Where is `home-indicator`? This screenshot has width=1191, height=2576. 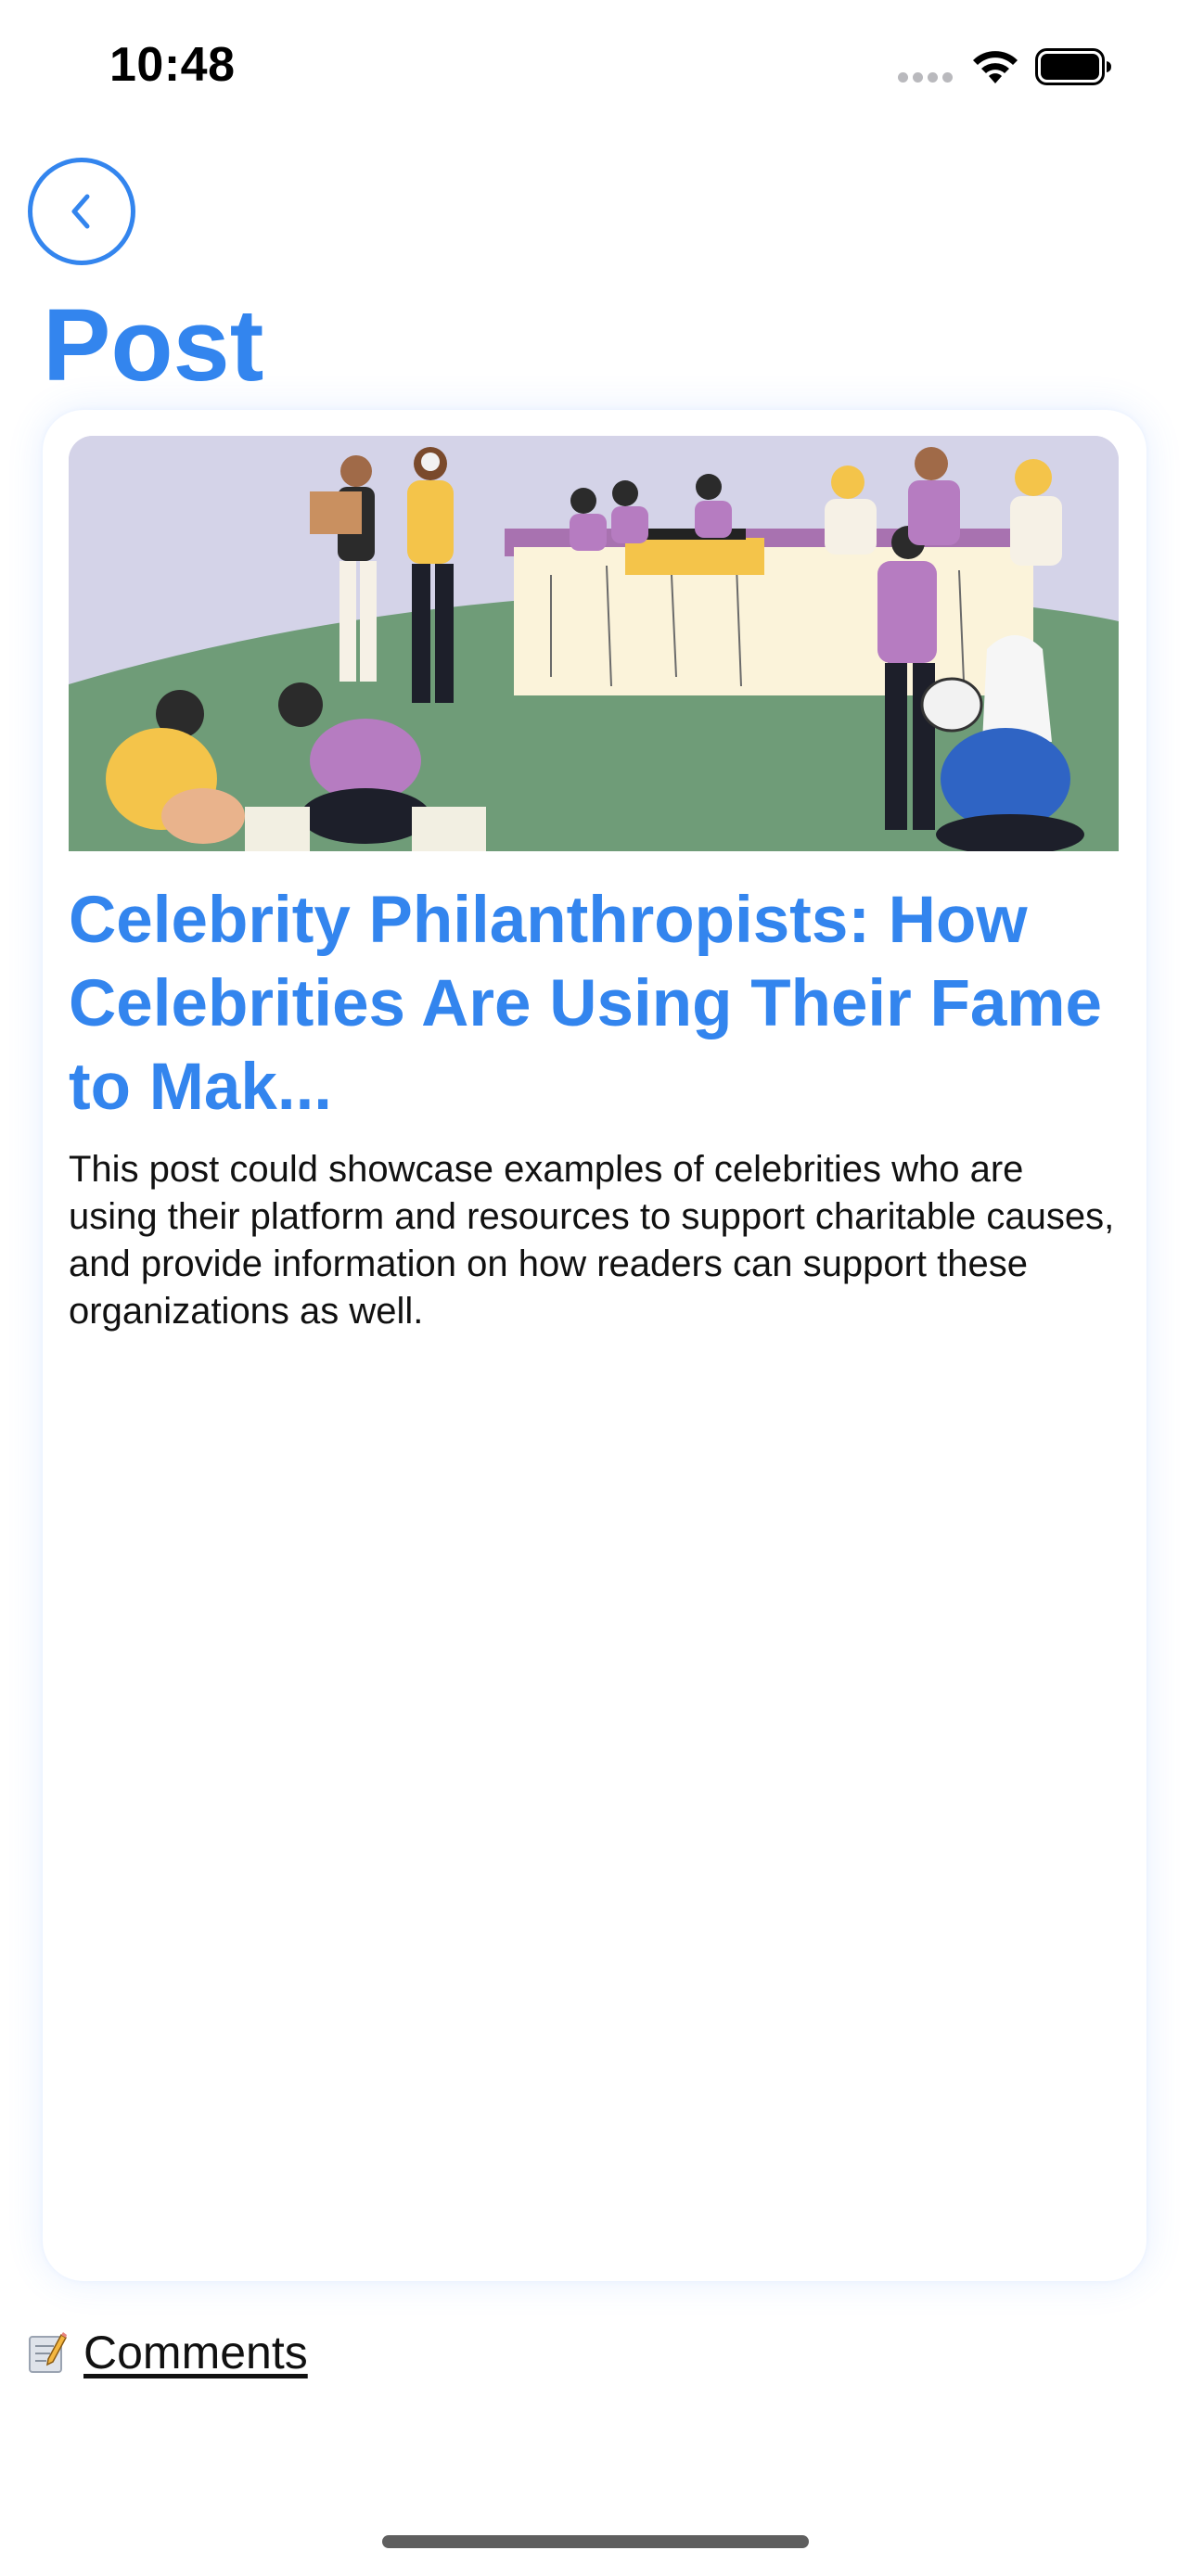 home-indicator is located at coordinates (595, 2541).